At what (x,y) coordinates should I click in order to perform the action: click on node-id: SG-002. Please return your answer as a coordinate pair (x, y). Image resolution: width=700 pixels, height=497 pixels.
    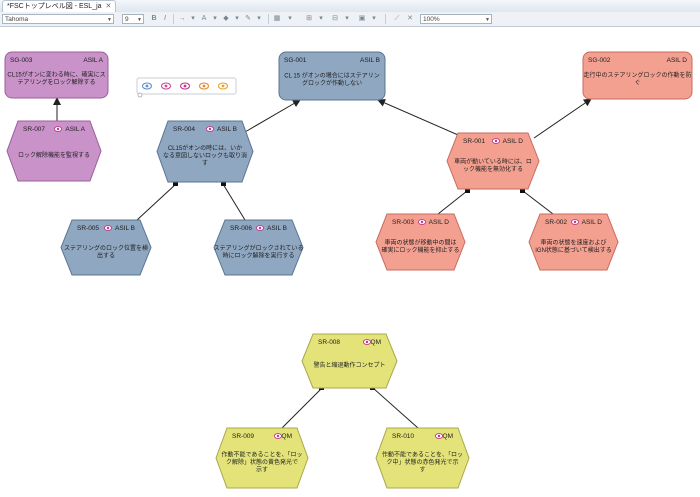
    Looking at the image, I should click on (599, 60).